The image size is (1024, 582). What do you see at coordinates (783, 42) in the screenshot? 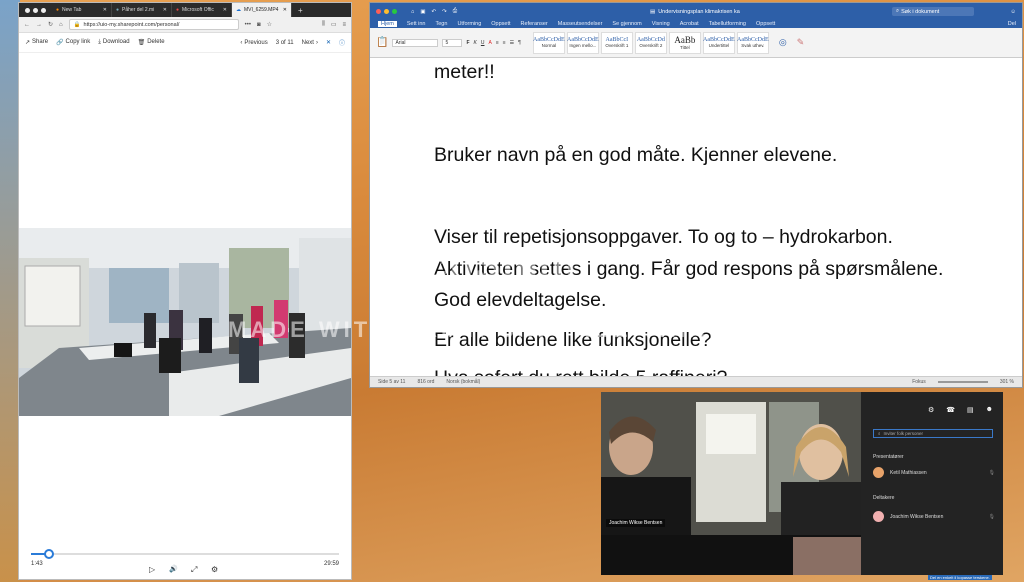
I see `styles-pane-icon: ◎` at bounding box center [783, 42].